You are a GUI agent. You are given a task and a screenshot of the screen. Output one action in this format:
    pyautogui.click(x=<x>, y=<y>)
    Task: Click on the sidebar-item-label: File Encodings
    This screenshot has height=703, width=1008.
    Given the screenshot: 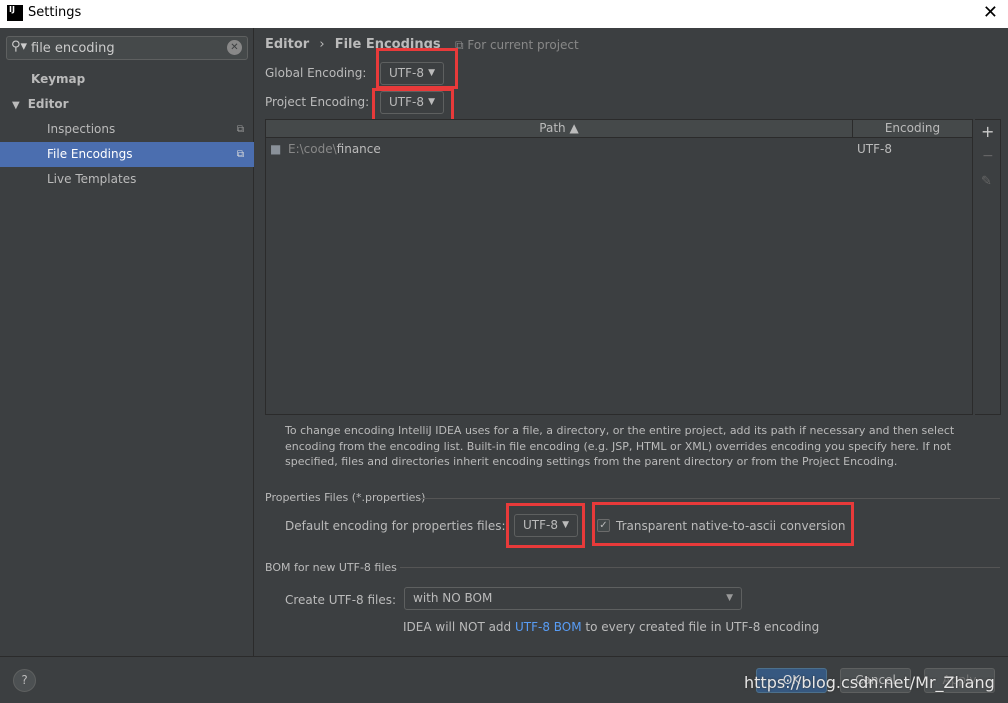 What is the action you would take?
    pyautogui.click(x=90, y=154)
    